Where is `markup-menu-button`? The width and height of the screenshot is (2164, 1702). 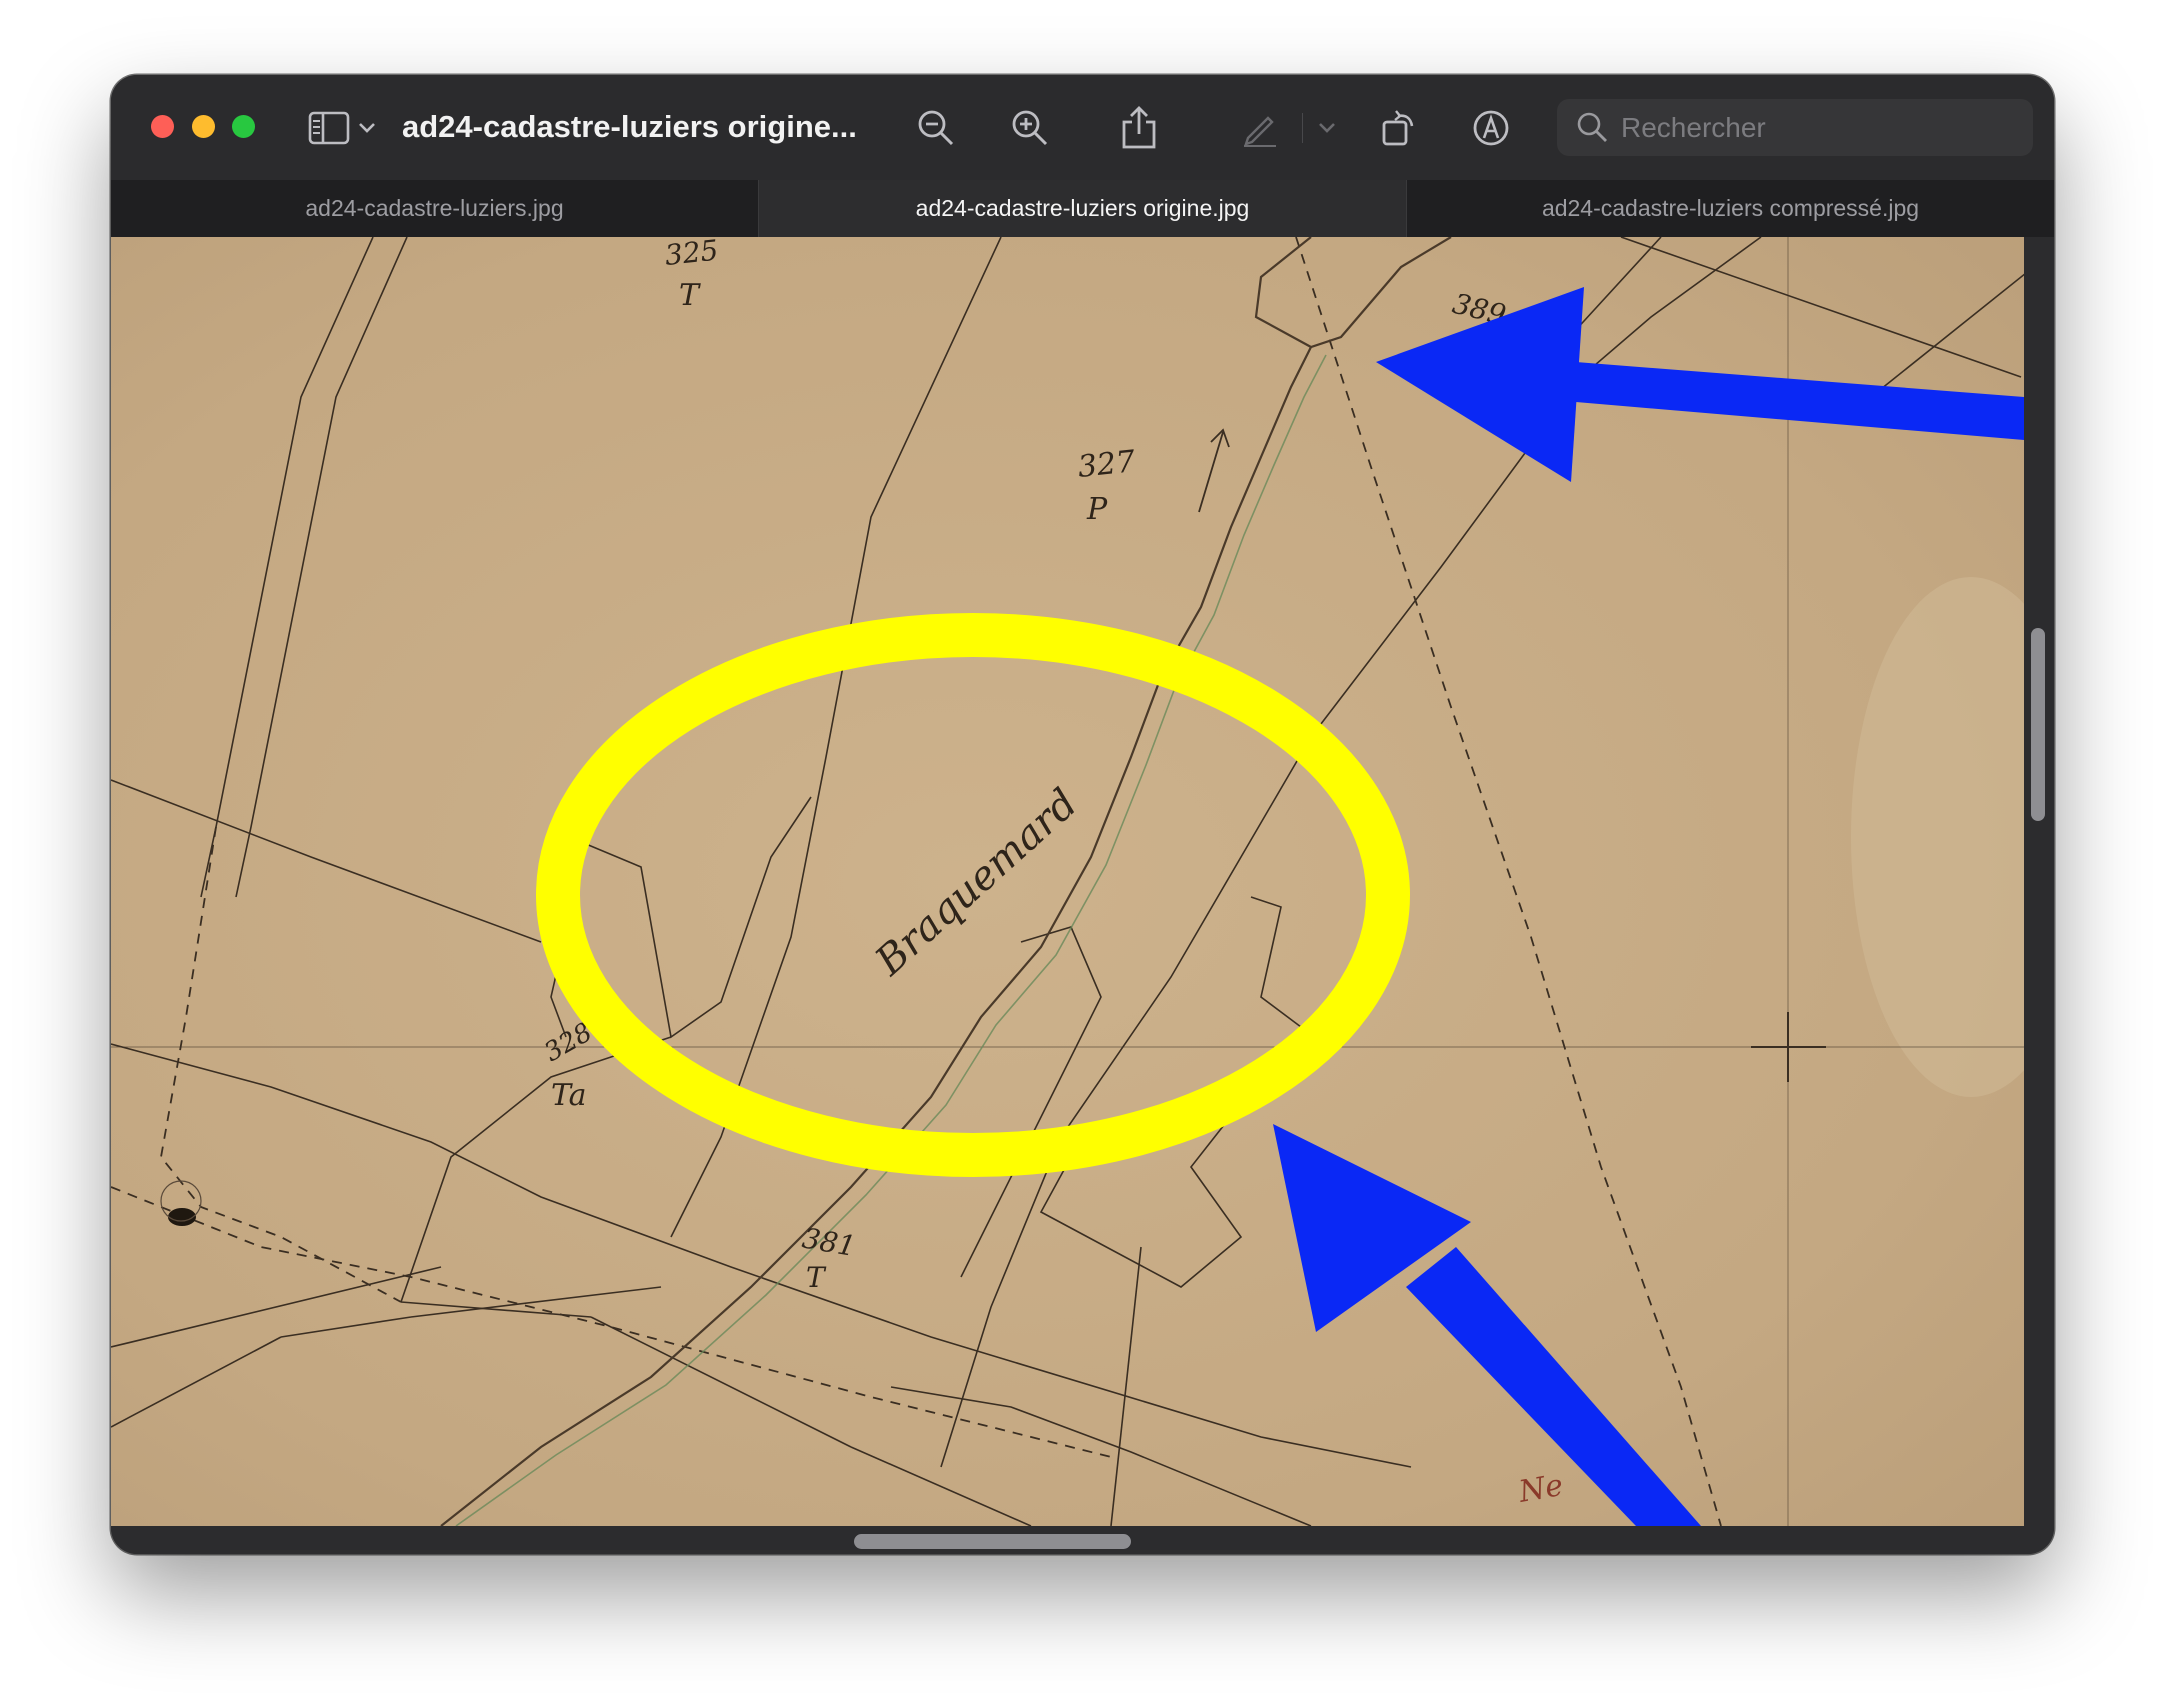
markup-menu-button is located at coordinates (1327, 128).